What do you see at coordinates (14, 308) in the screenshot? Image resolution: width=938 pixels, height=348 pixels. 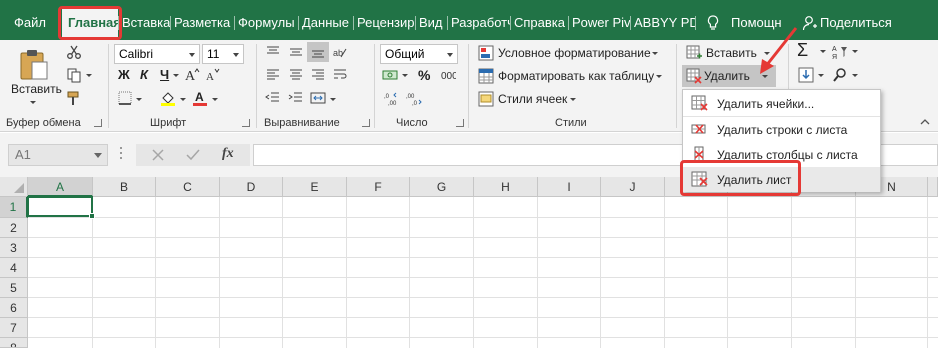 I see `row-header: 6` at bounding box center [14, 308].